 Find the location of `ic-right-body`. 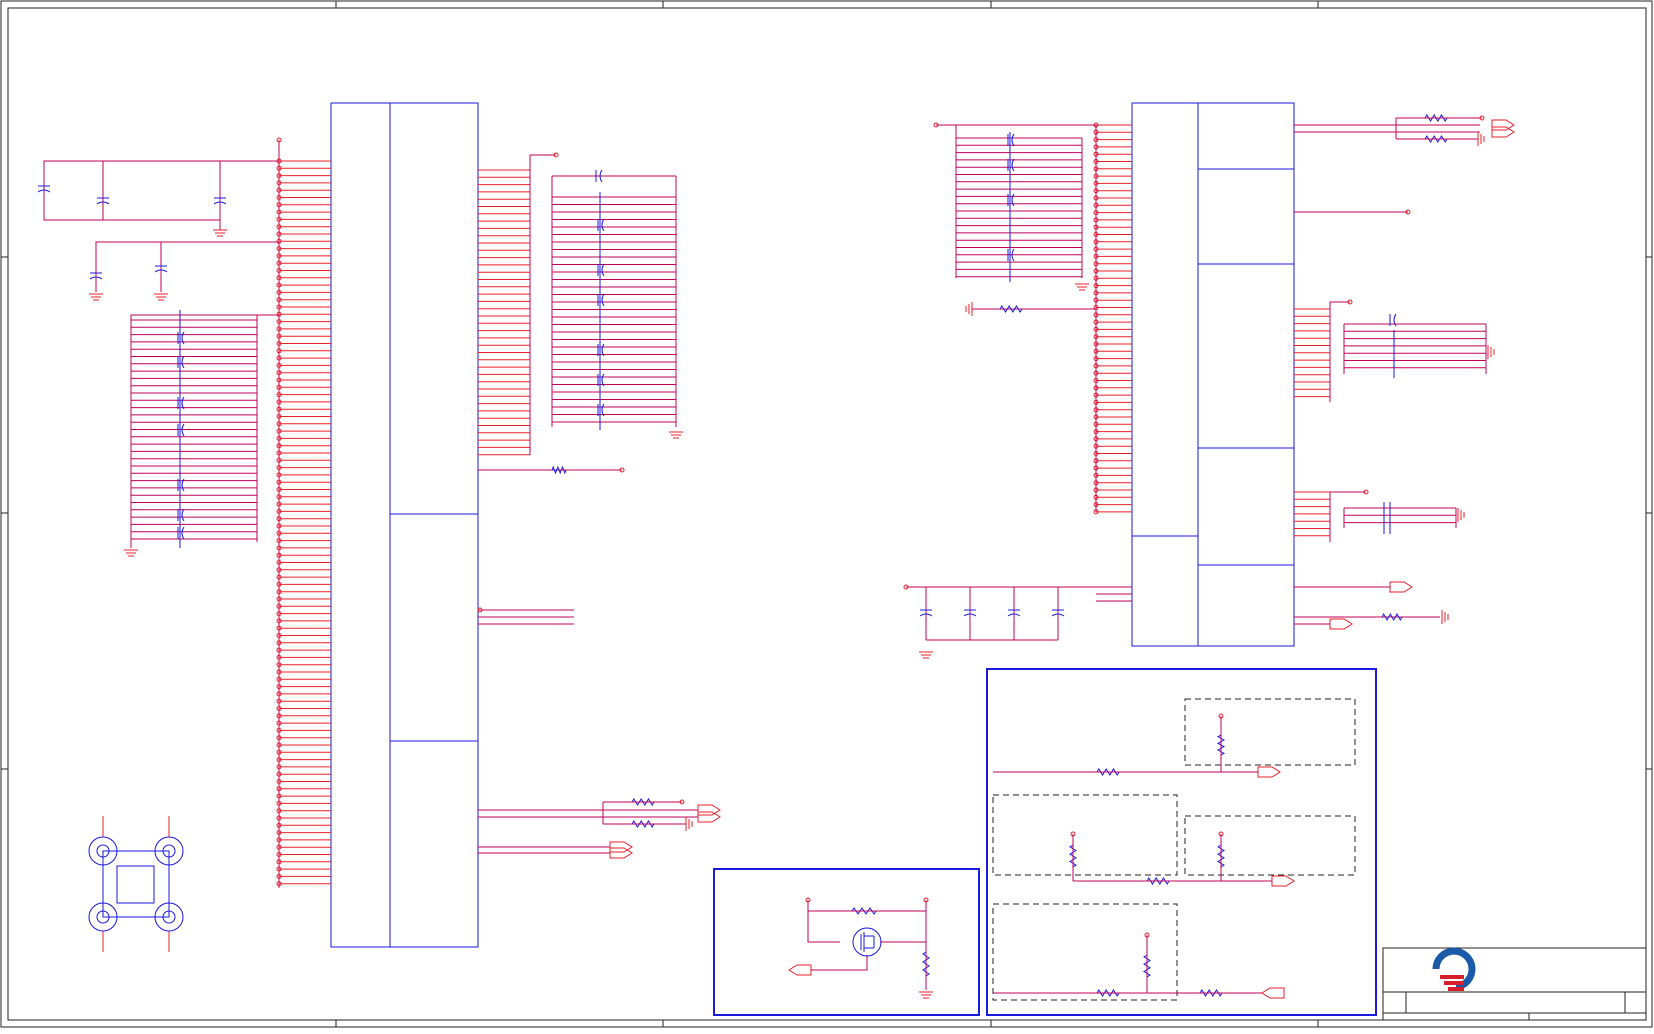

ic-right-body is located at coordinates (1213, 374).